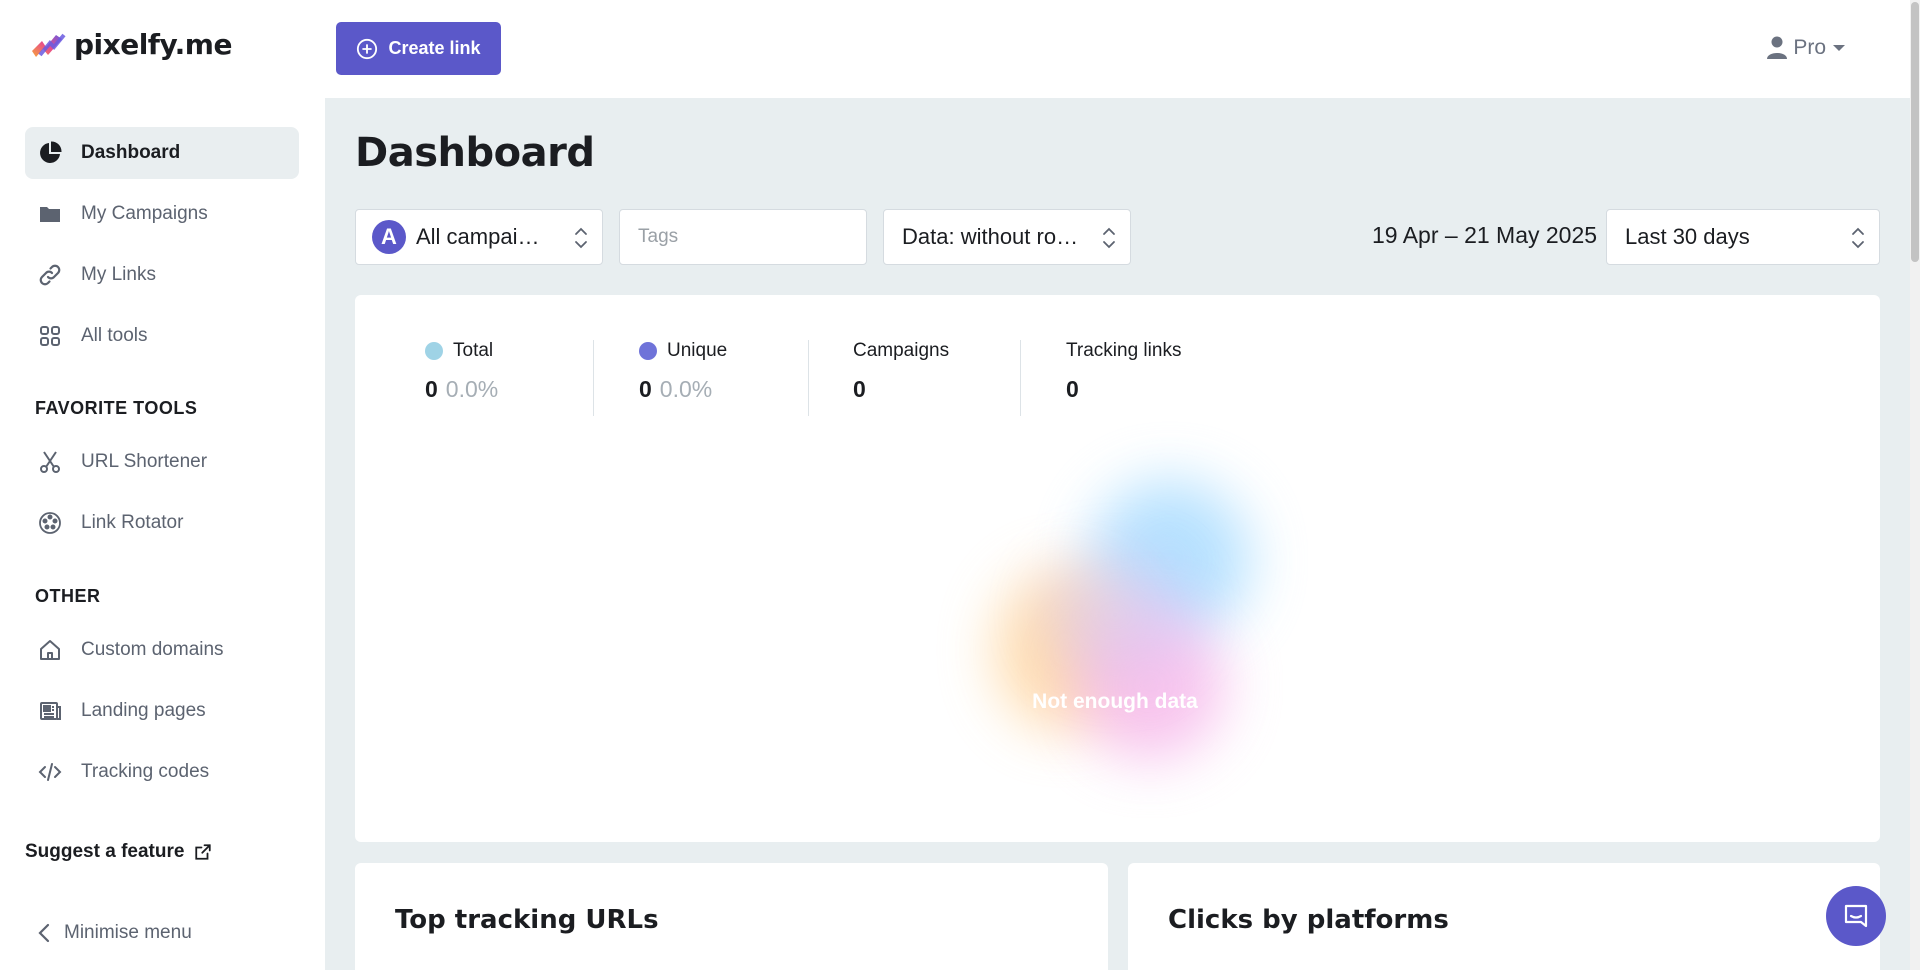 This screenshot has width=1920, height=970. What do you see at coordinates (901, 350) in the screenshot?
I see `stat-label: Campaigns` at bounding box center [901, 350].